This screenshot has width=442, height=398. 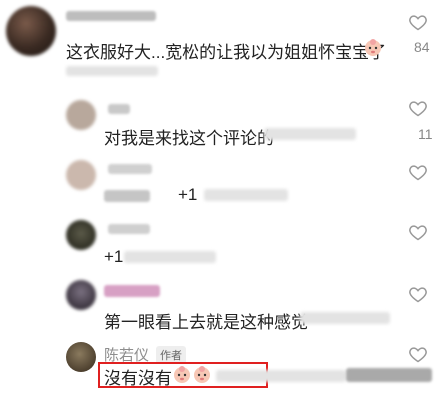 I want to click on comment-text: 第一眼看上去就是这种感觉, so click(x=206, y=322).